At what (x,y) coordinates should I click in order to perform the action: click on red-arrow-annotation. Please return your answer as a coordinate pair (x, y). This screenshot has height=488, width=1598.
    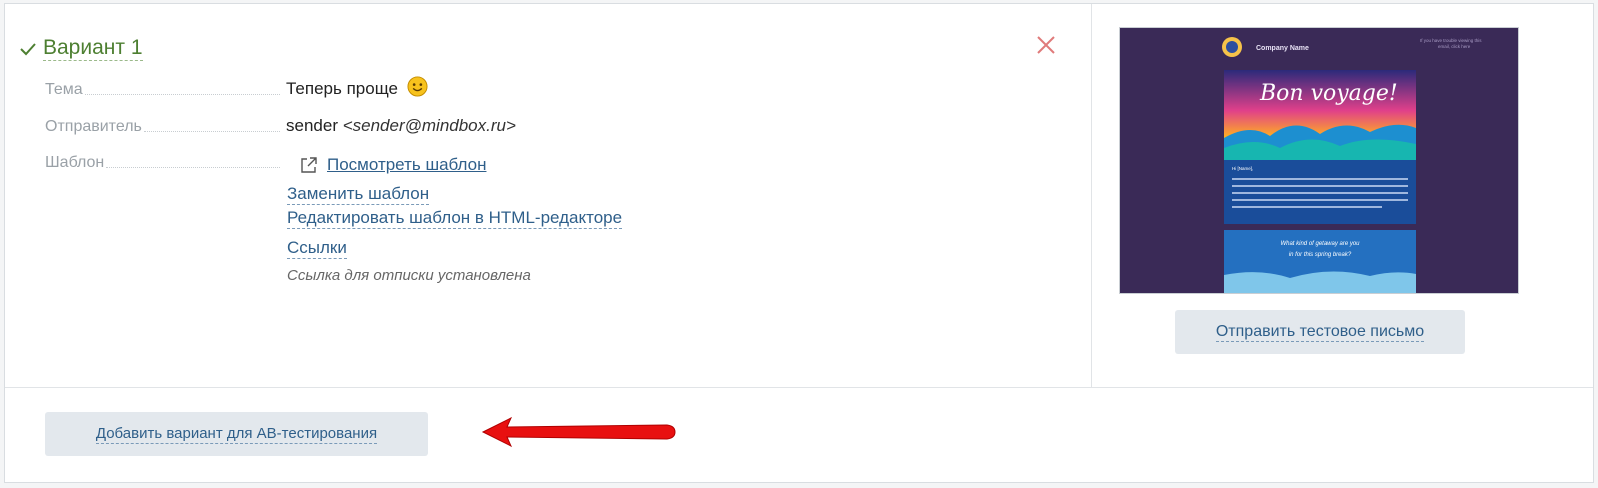
    Looking at the image, I should click on (578, 432).